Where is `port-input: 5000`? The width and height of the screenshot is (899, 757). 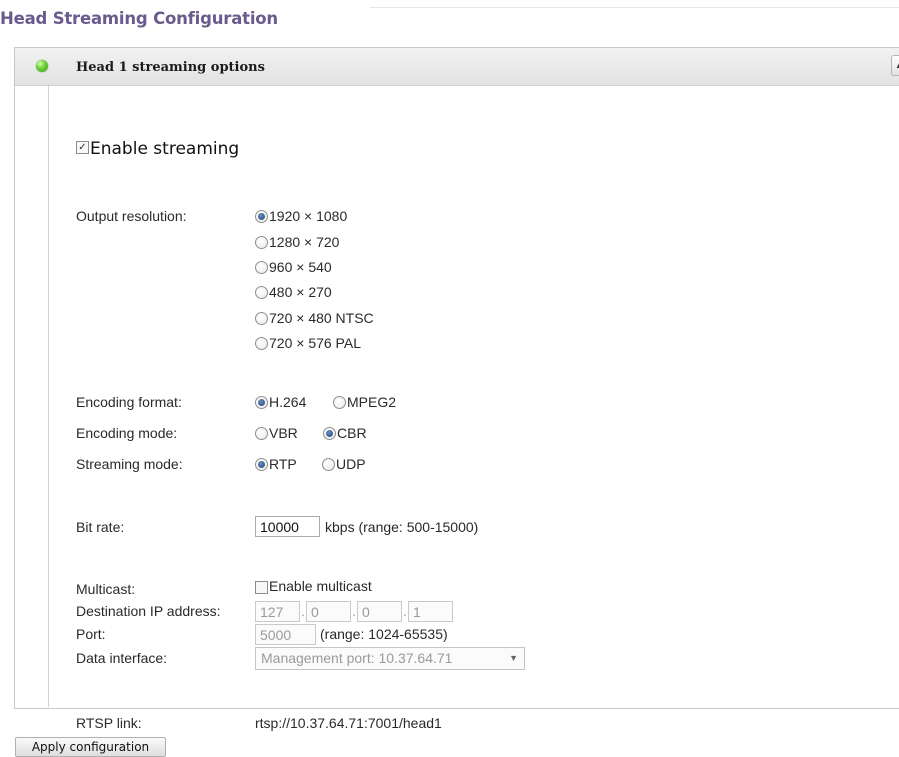
port-input: 5000 is located at coordinates (285, 634).